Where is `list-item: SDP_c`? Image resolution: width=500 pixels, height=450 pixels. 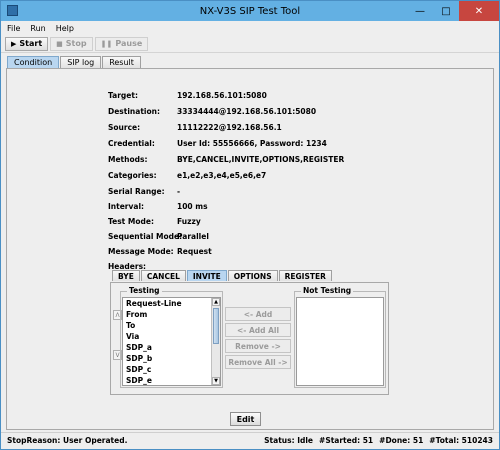 list-item: SDP_c is located at coordinates (171, 369).